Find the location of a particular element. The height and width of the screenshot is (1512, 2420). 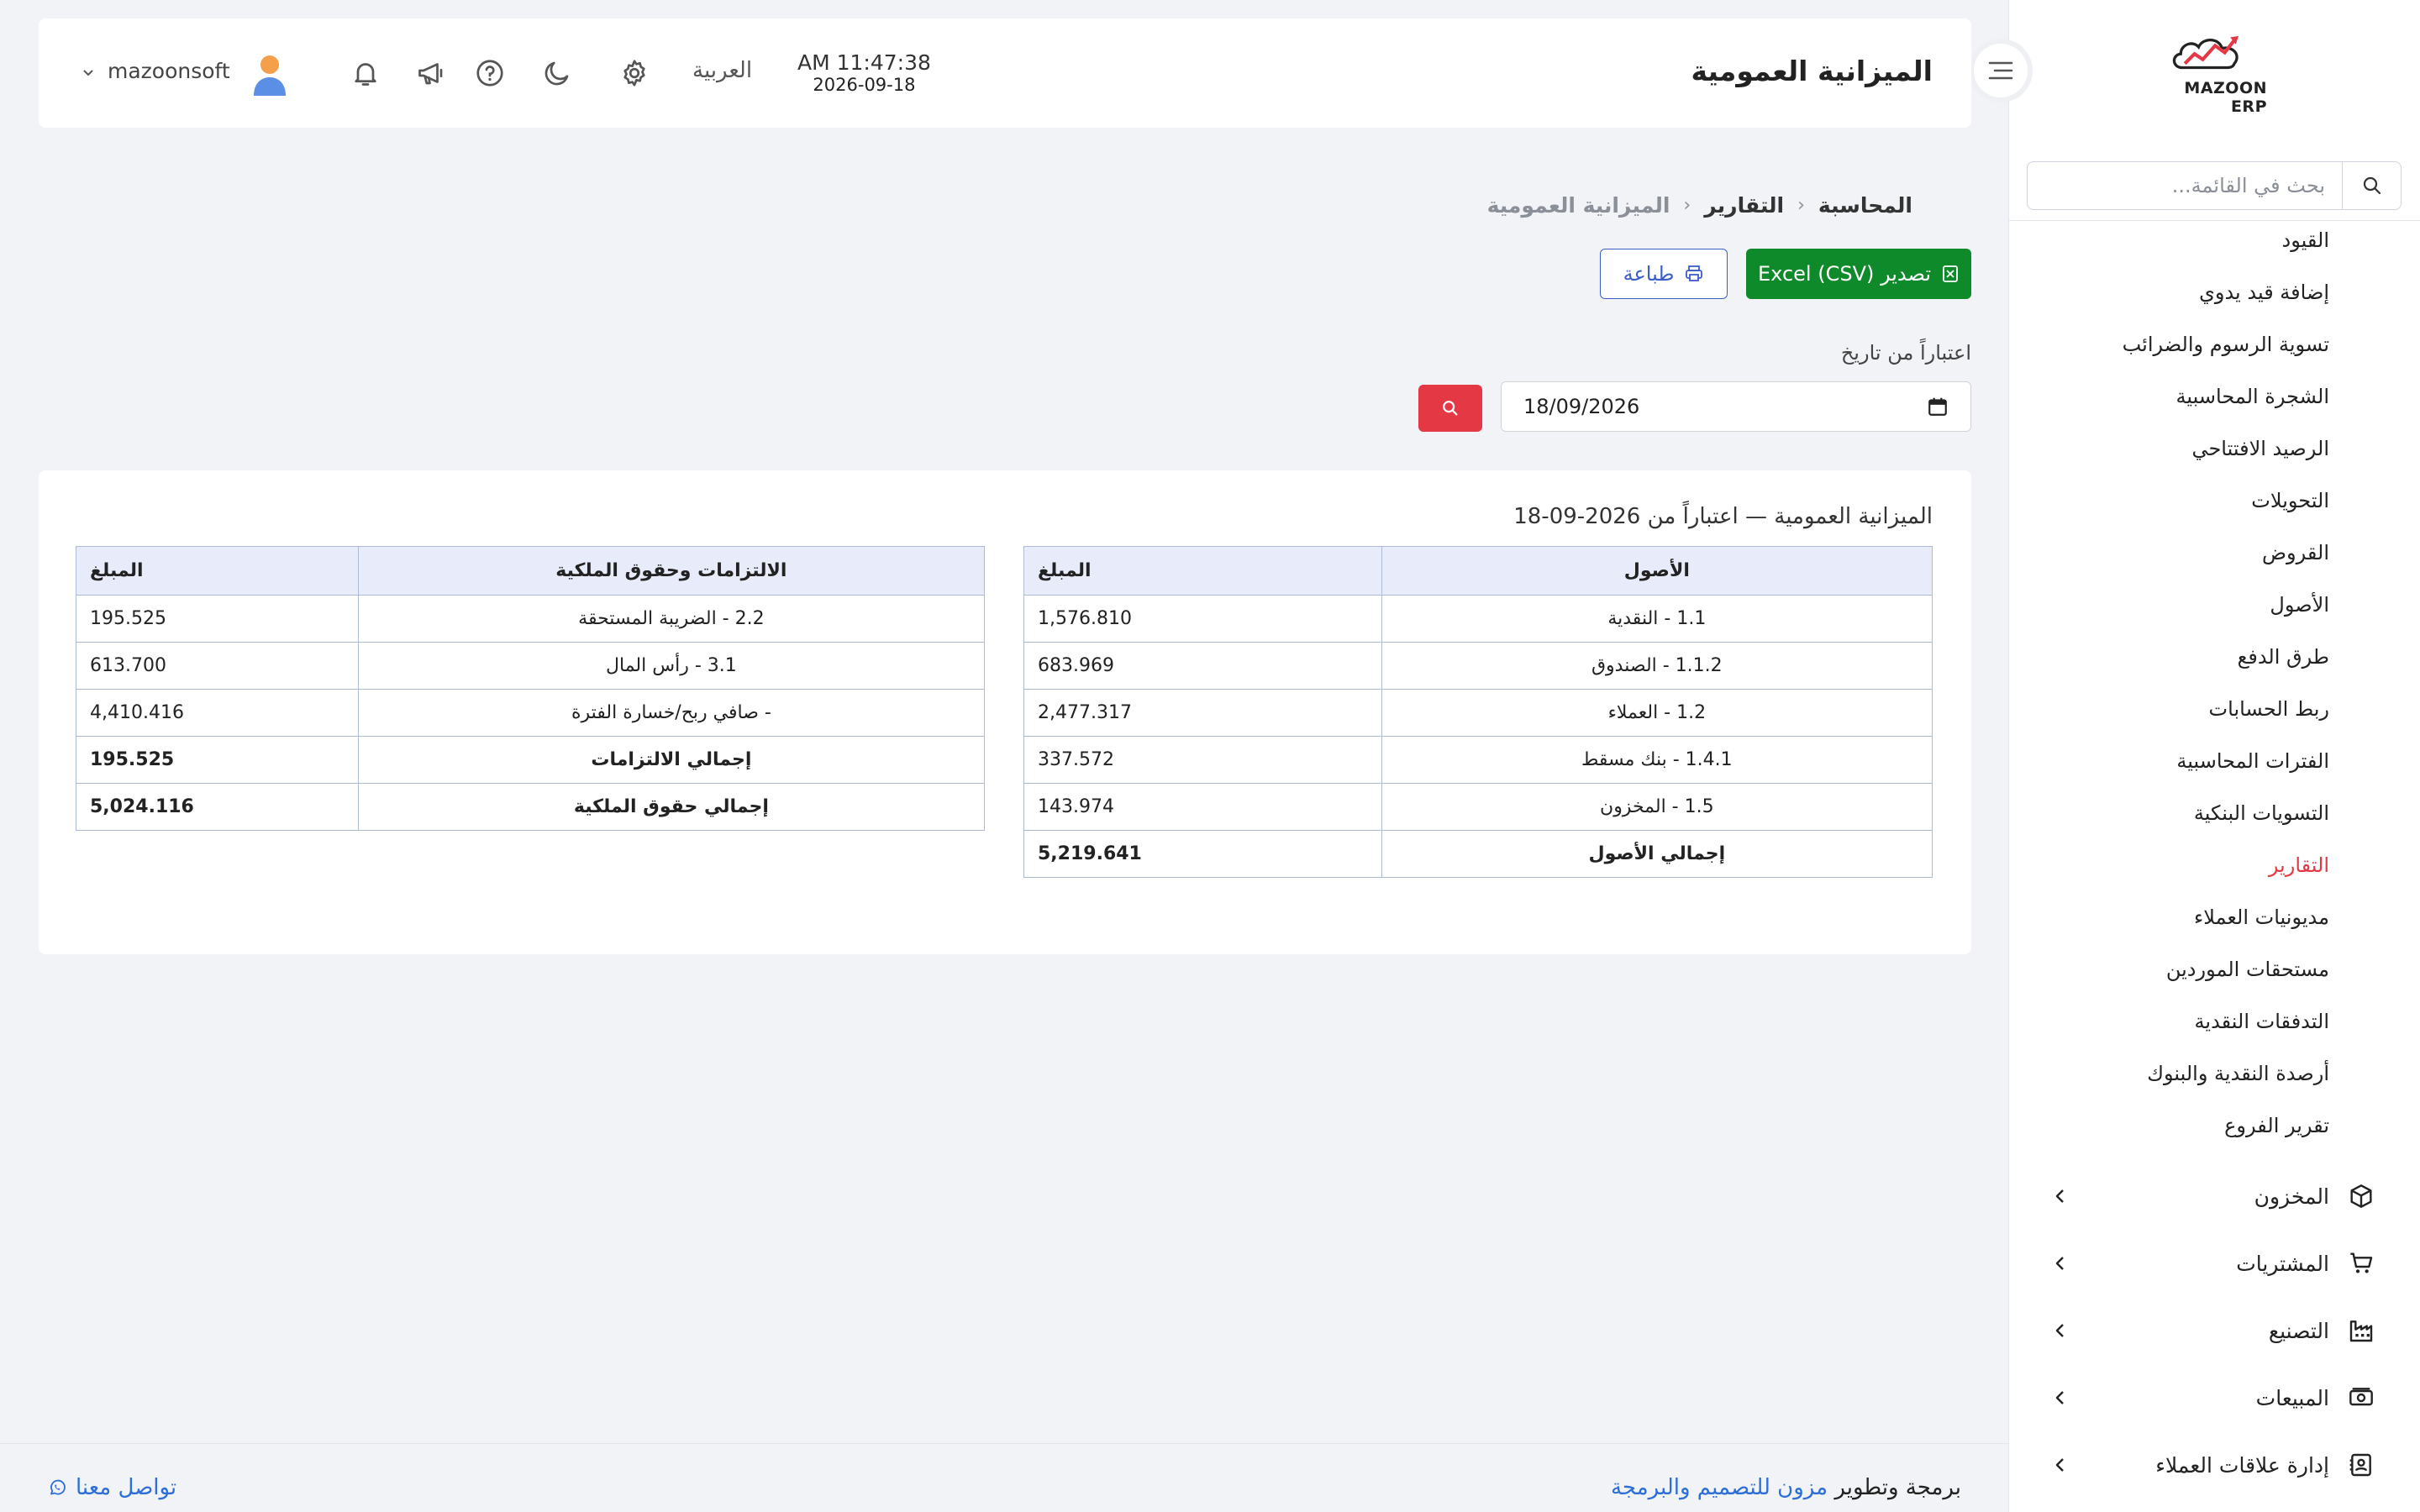

account-name-cell: إجمالي الالتزامات is located at coordinates (672, 760).